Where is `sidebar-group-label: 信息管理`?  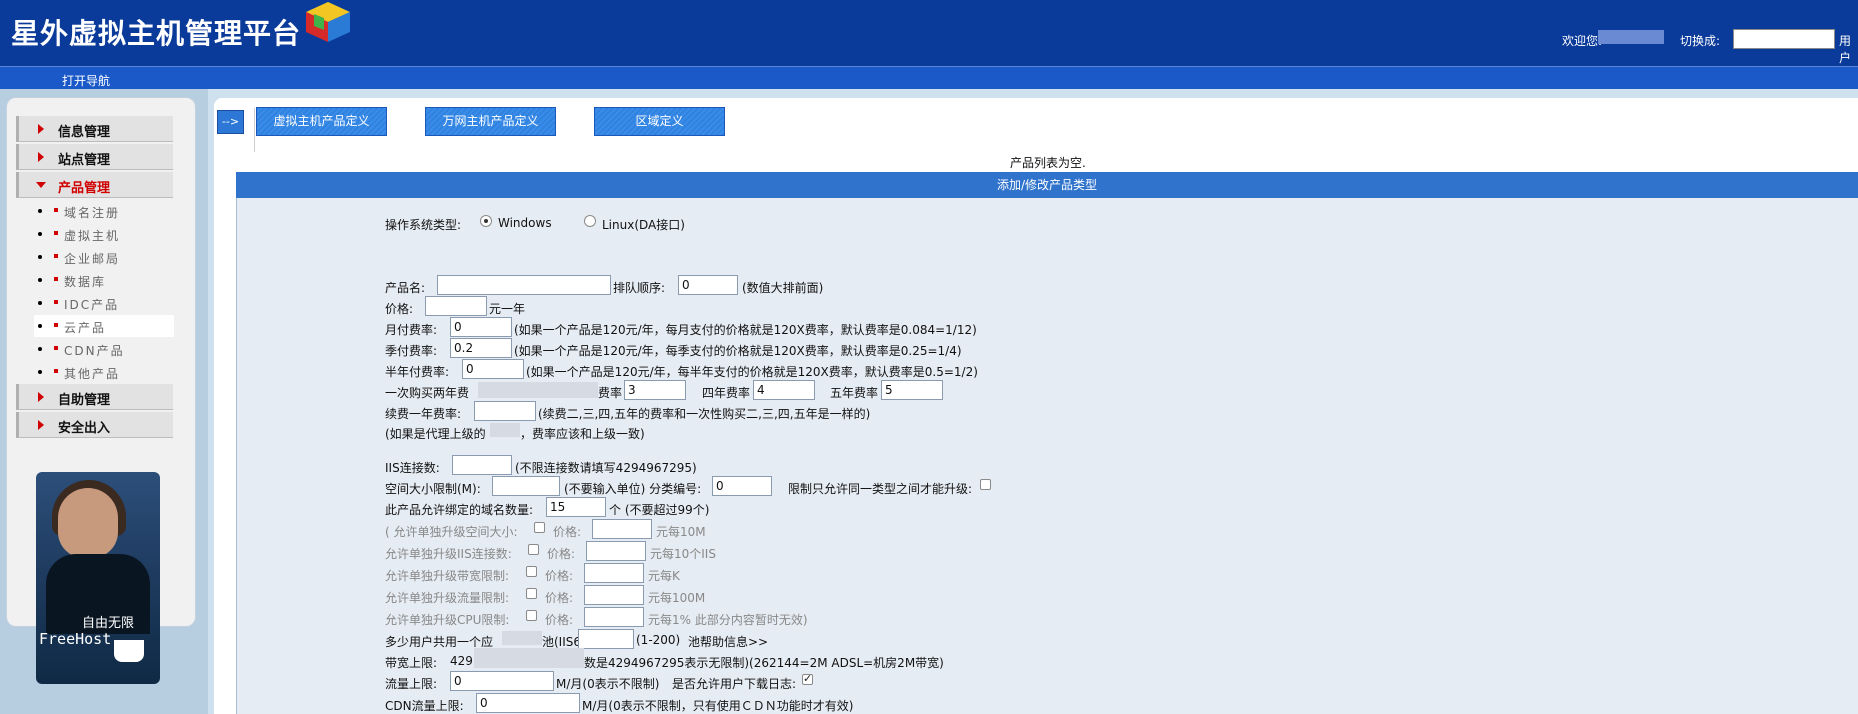
sidebar-group-label: 信息管理 is located at coordinates (84, 132).